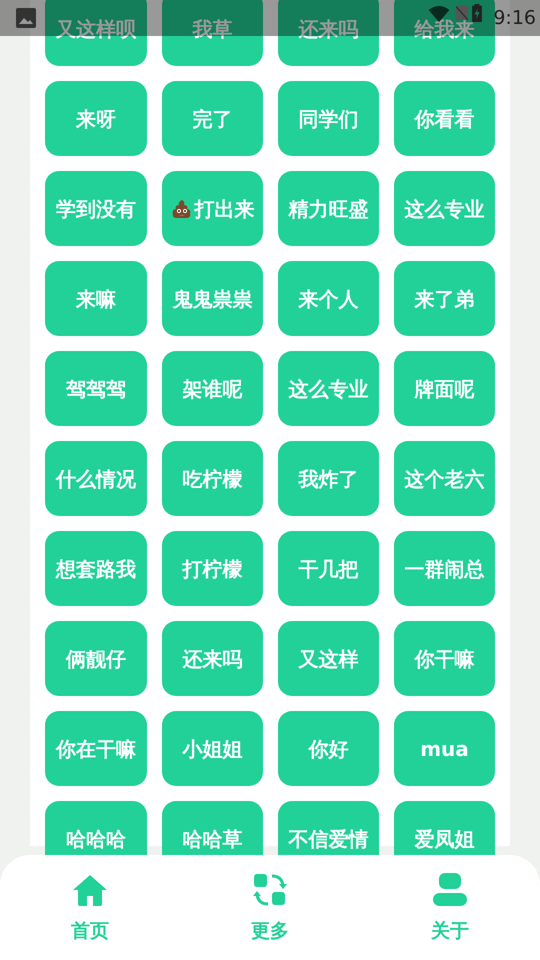 The width and height of the screenshot is (540, 960). I want to click on sound-button: 这个老六, so click(444, 478).